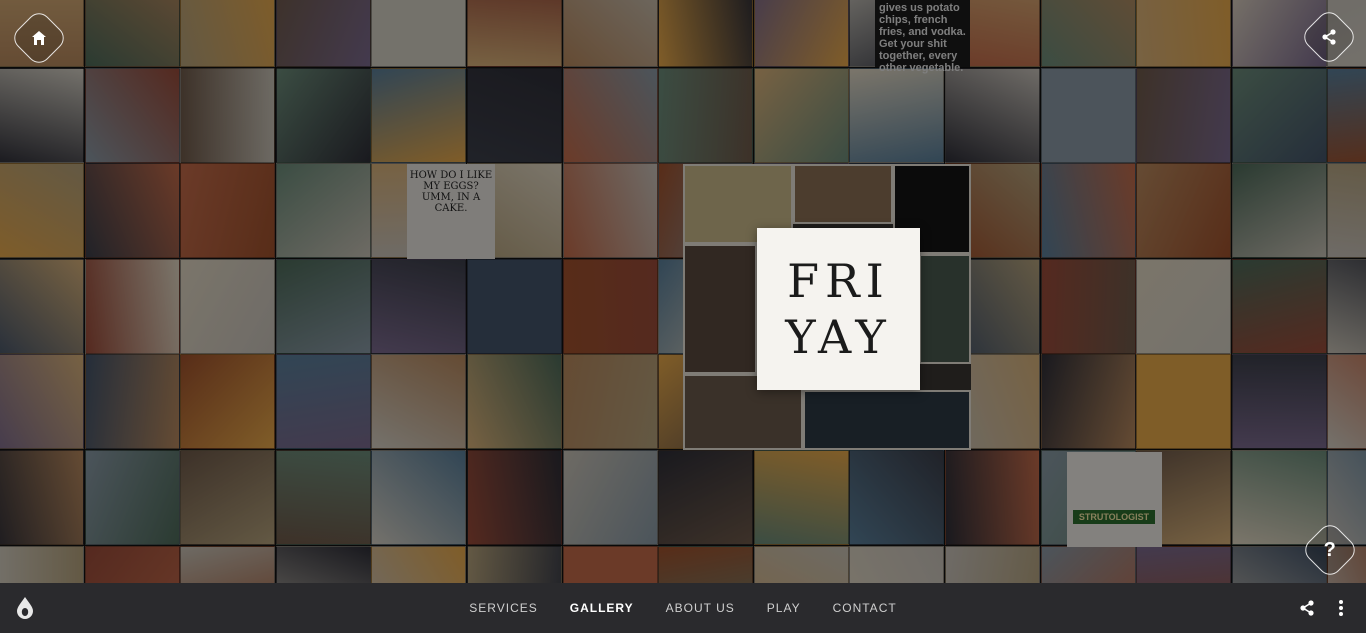  What do you see at coordinates (945, 309) in the screenshot?
I see `collage-photo-plants` at bounding box center [945, 309].